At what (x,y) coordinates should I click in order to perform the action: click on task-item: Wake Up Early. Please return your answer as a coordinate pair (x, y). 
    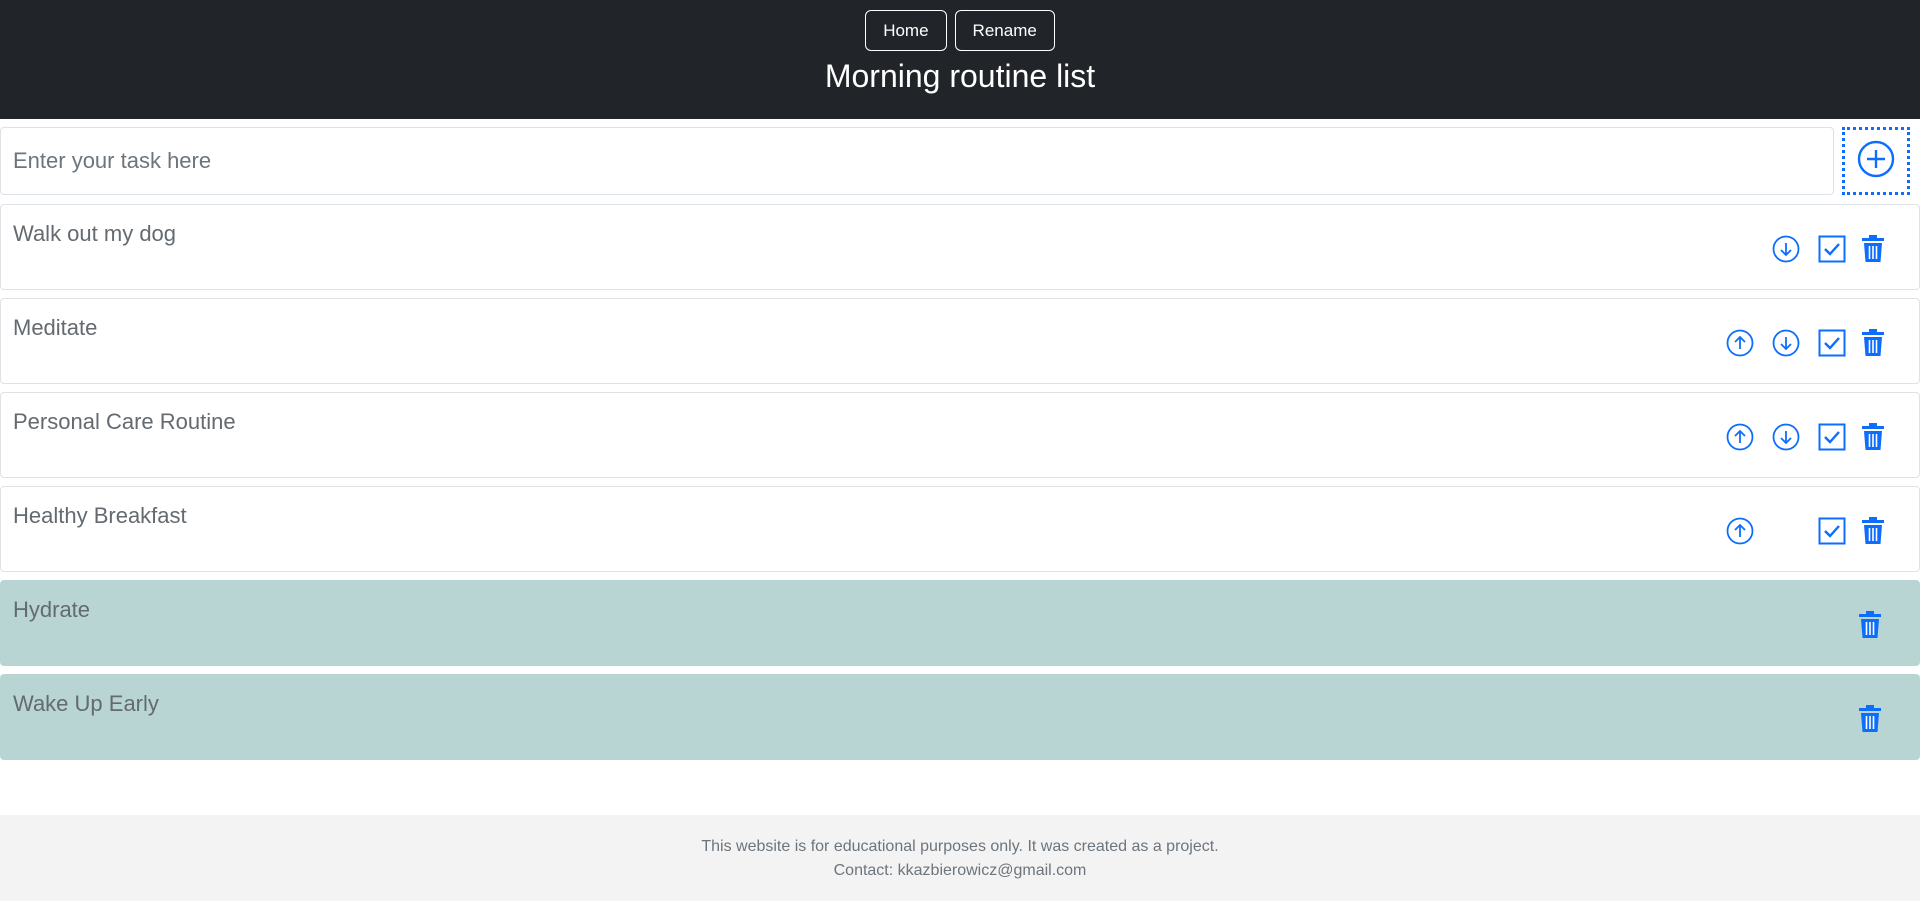
    Looking at the image, I should click on (960, 717).